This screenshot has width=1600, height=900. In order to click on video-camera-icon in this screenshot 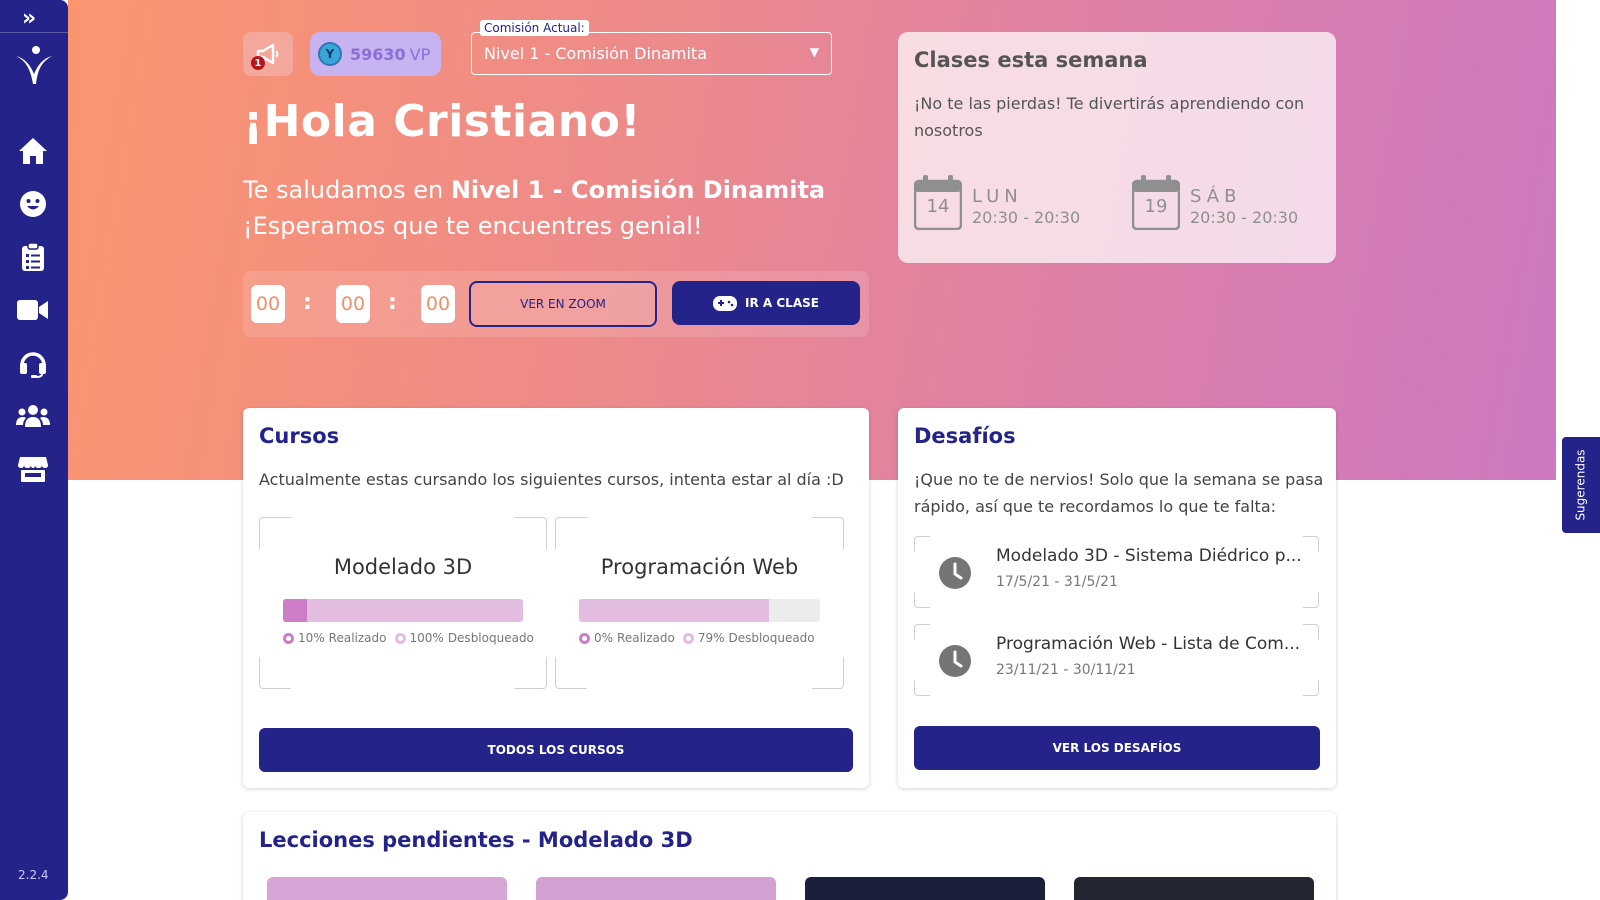, I will do `click(32, 310)`.